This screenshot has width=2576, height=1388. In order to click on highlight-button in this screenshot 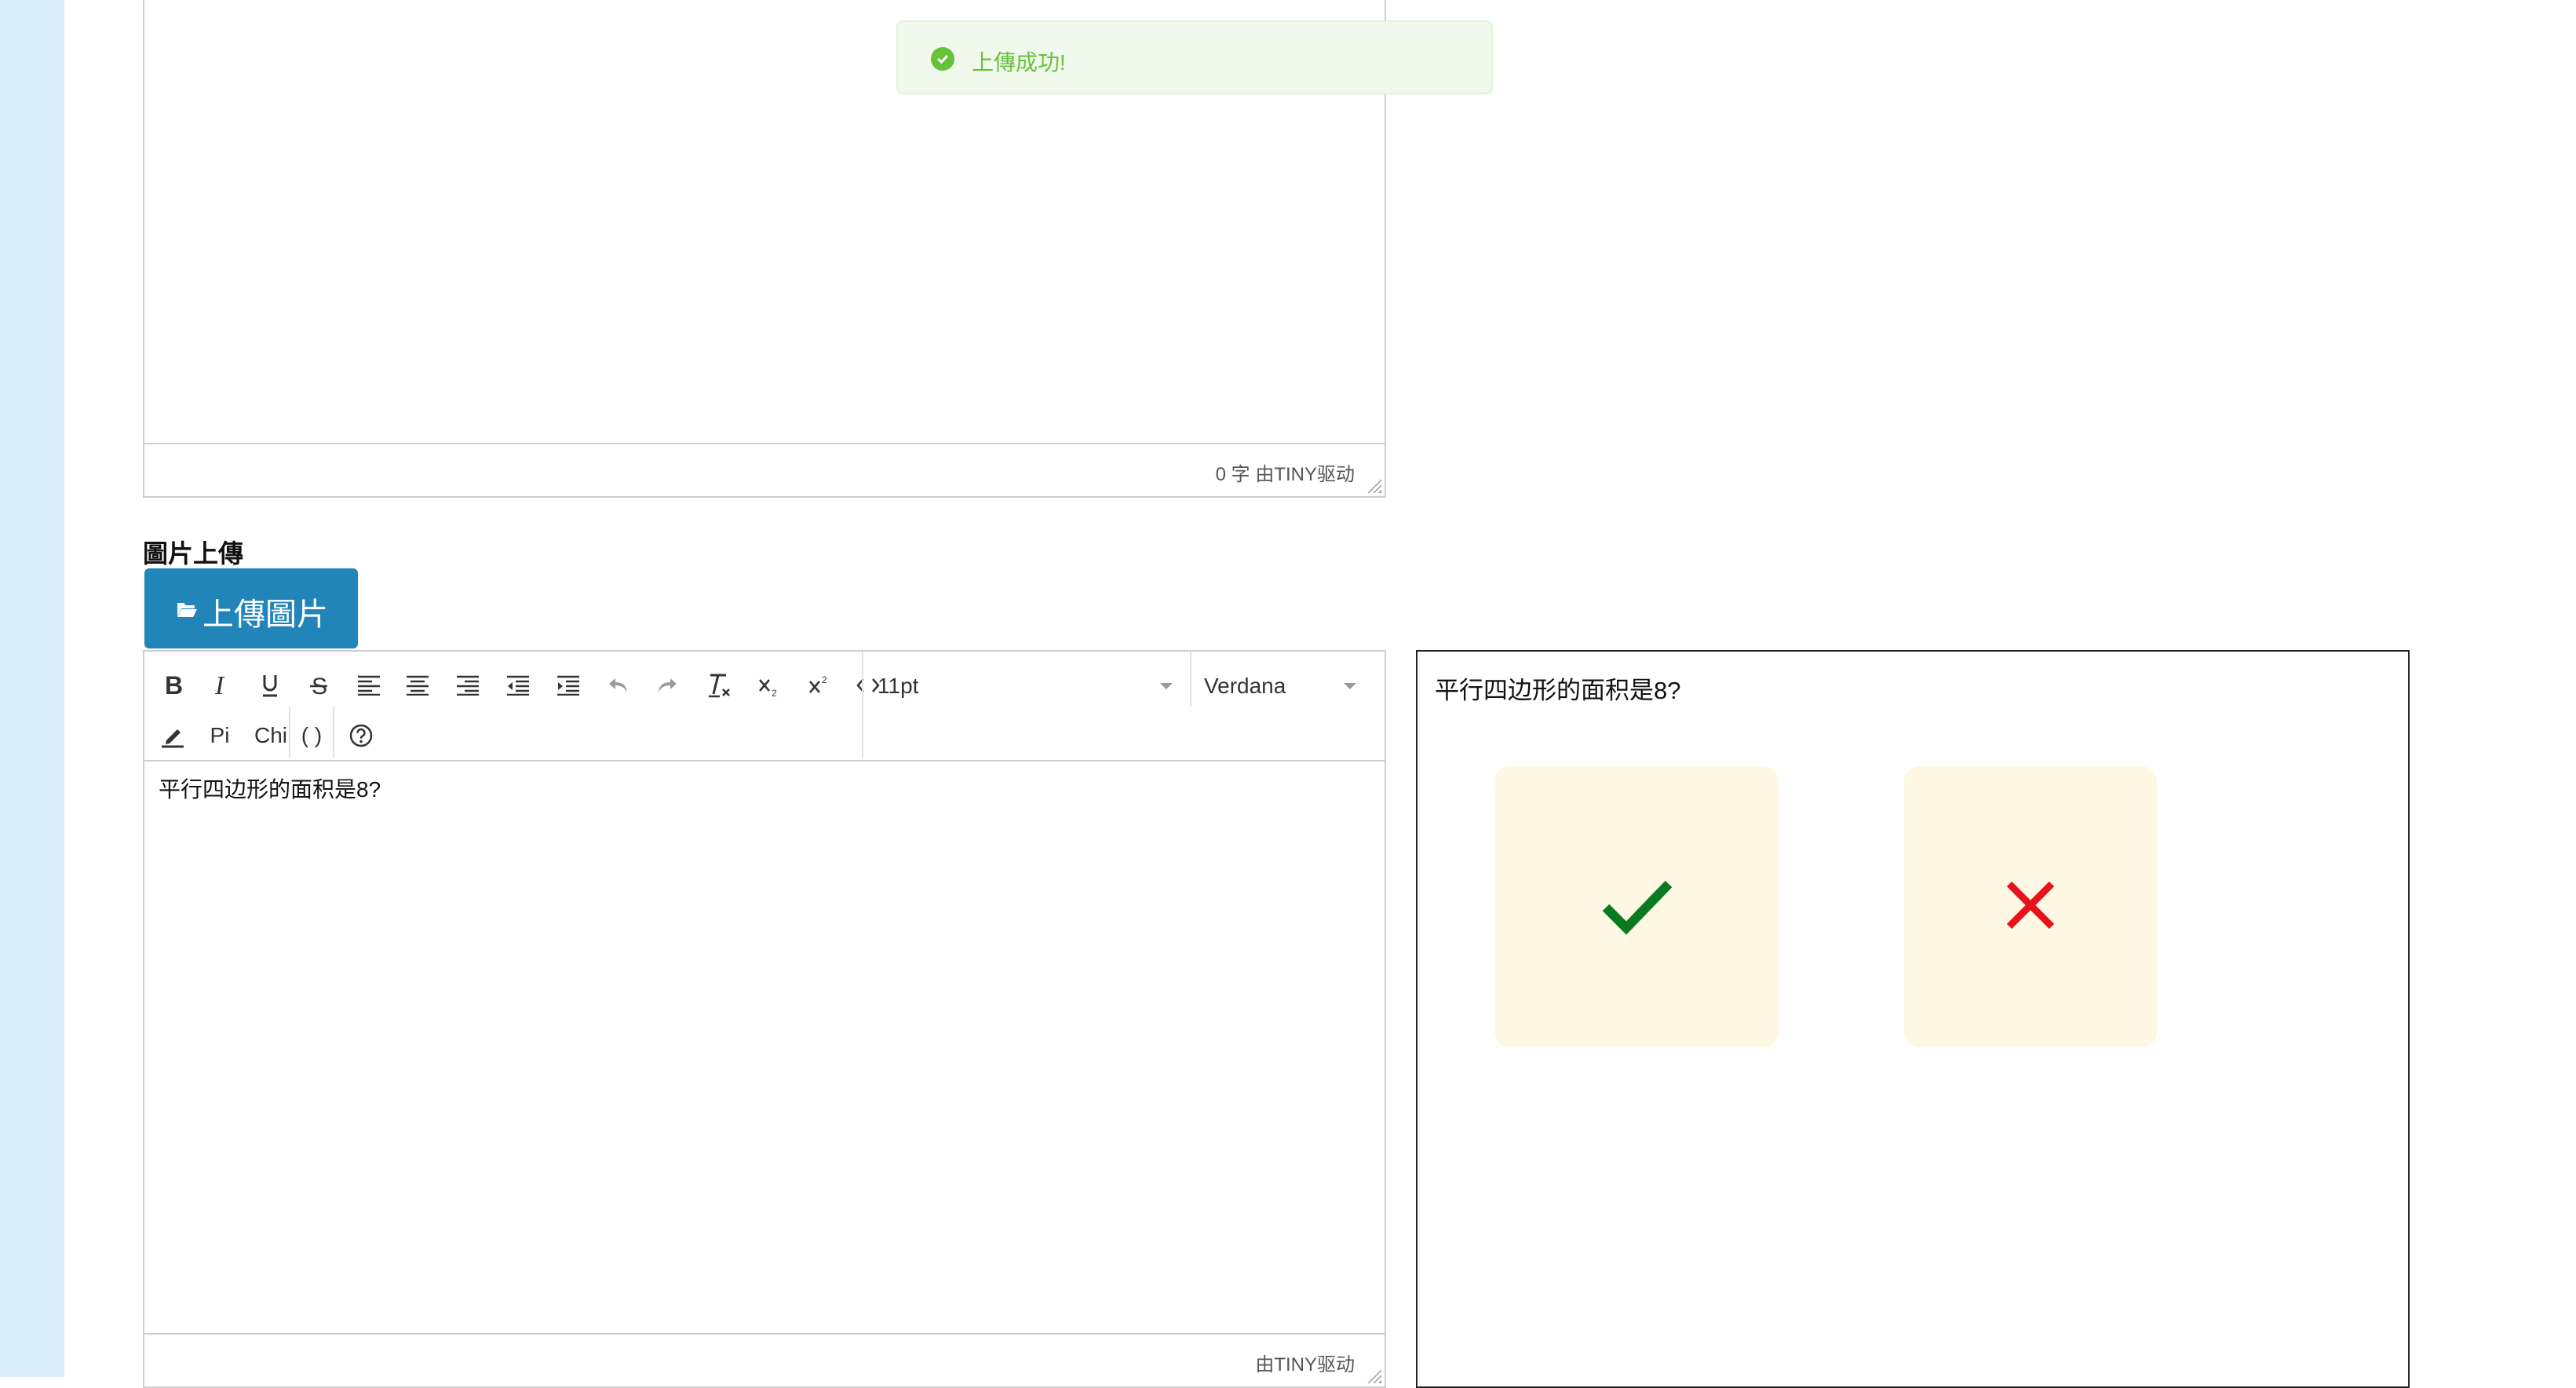, I will do `click(172, 735)`.